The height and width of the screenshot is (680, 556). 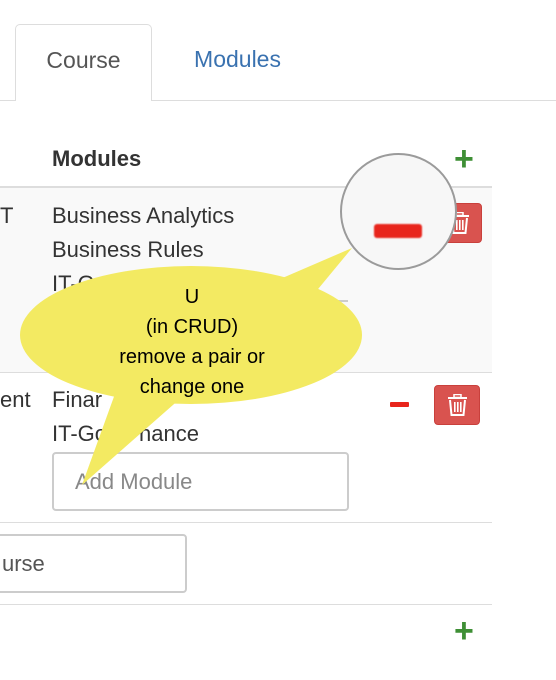 What do you see at coordinates (192, 342) in the screenshot?
I see `annotation-text: U (in CRUD) remove a pair or change one` at bounding box center [192, 342].